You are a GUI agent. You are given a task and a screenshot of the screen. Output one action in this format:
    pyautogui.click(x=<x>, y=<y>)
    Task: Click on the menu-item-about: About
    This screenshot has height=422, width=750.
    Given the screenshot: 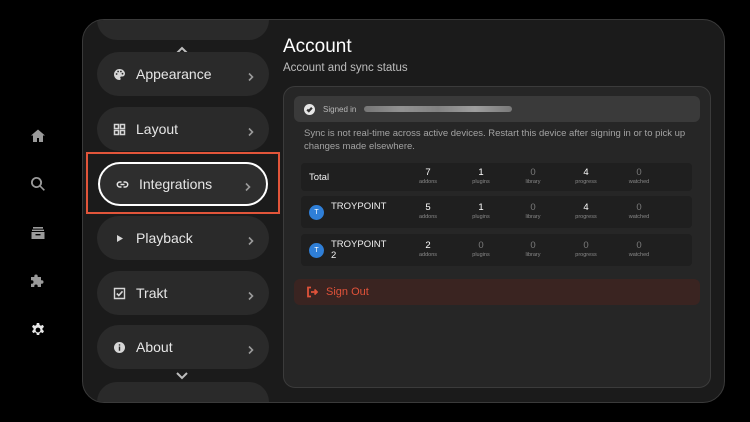 What is the action you would take?
    pyautogui.click(x=183, y=347)
    